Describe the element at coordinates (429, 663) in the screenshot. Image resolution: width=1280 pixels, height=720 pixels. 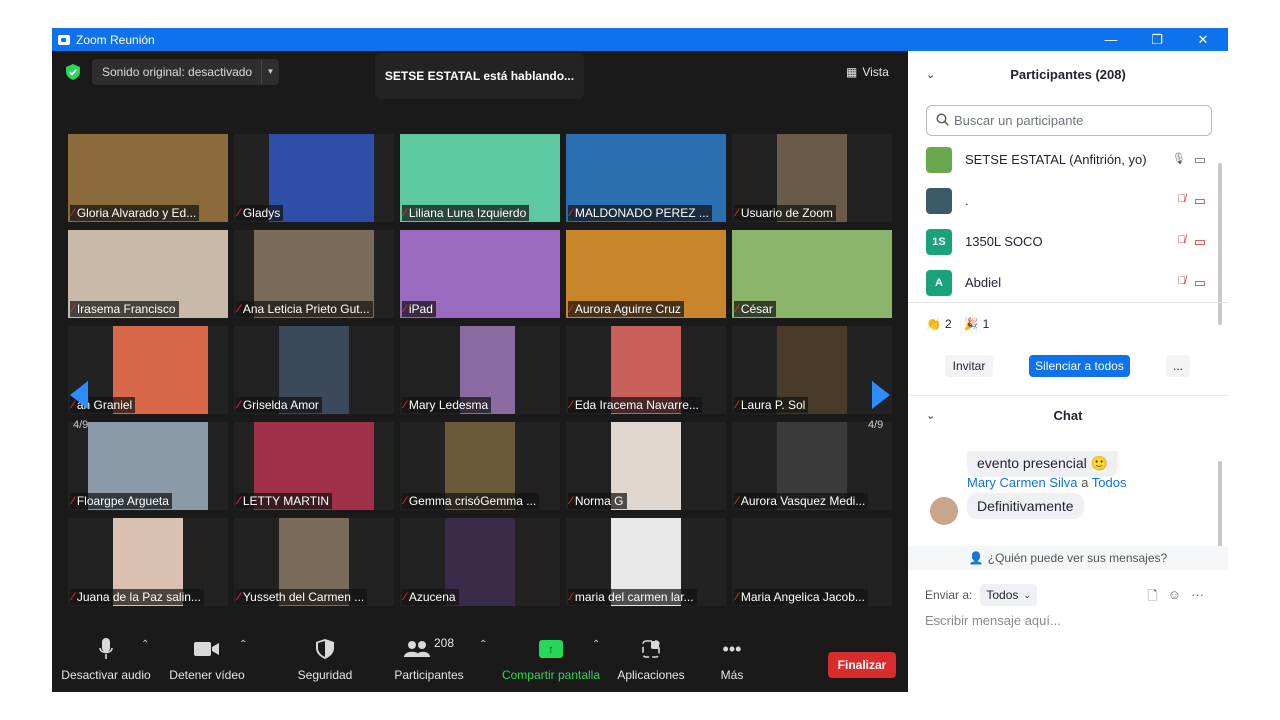
I see `participants-button: 208 Participantes` at that location.